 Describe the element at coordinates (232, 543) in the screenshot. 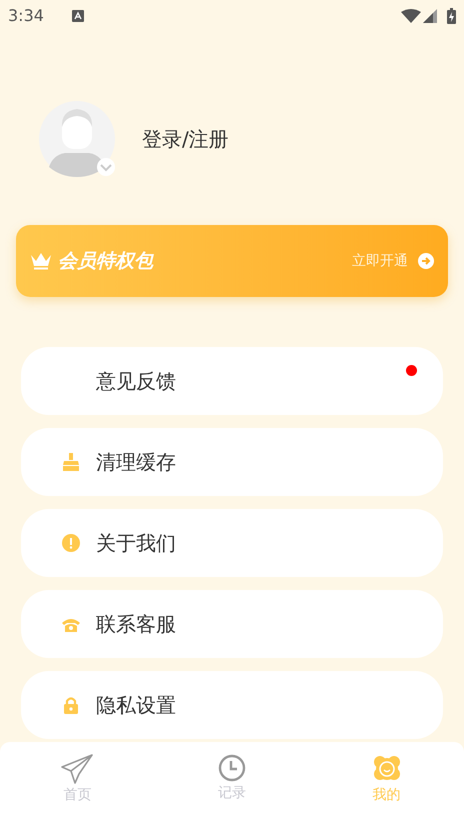

I see `menu-item: 关于我们` at that location.